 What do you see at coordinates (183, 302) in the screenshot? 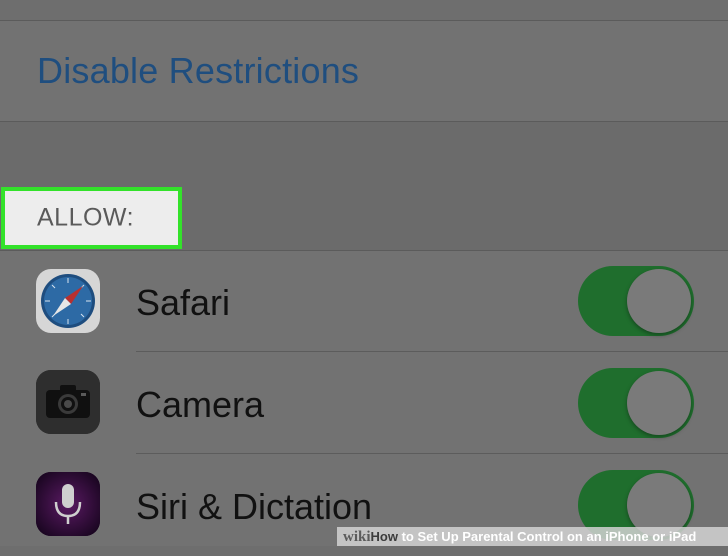
I see `safari-label: Safari` at bounding box center [183, 302].